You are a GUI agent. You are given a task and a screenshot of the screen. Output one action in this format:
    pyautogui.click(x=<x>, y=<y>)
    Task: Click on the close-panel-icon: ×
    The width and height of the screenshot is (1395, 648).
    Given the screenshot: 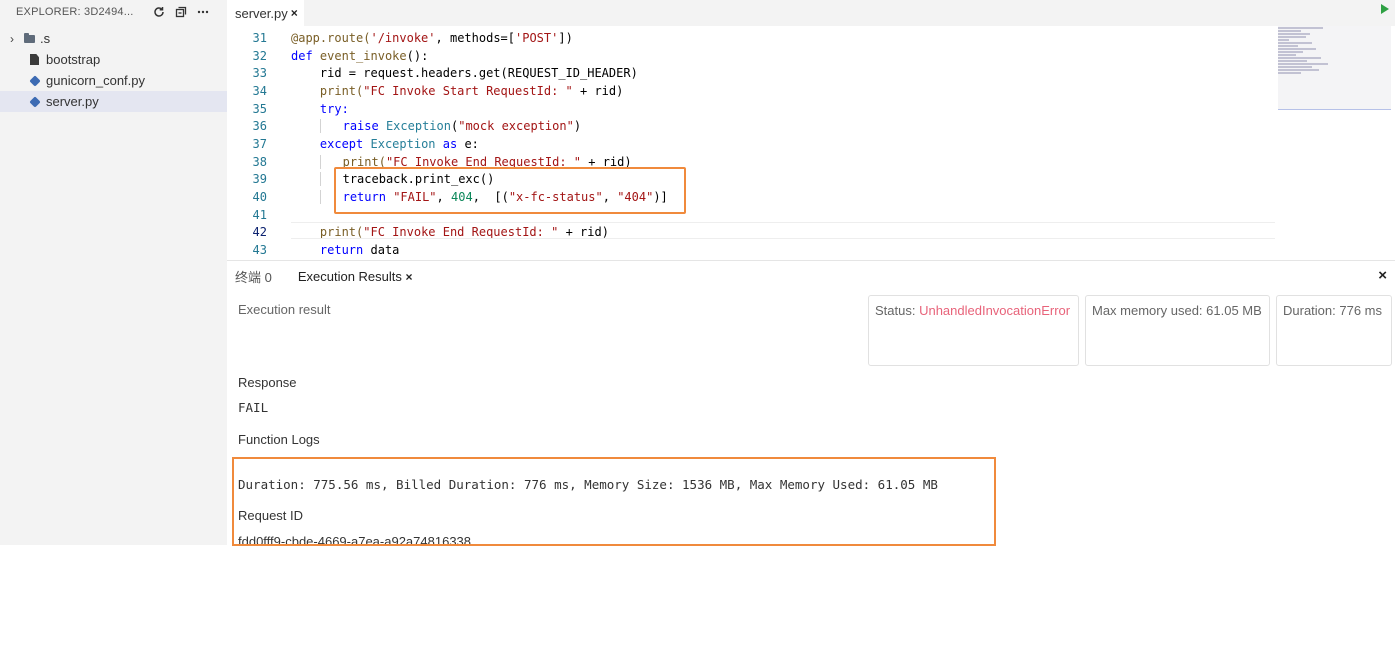 What is the action you would take?
    pyautogui.click(x=1382, y=275)
    